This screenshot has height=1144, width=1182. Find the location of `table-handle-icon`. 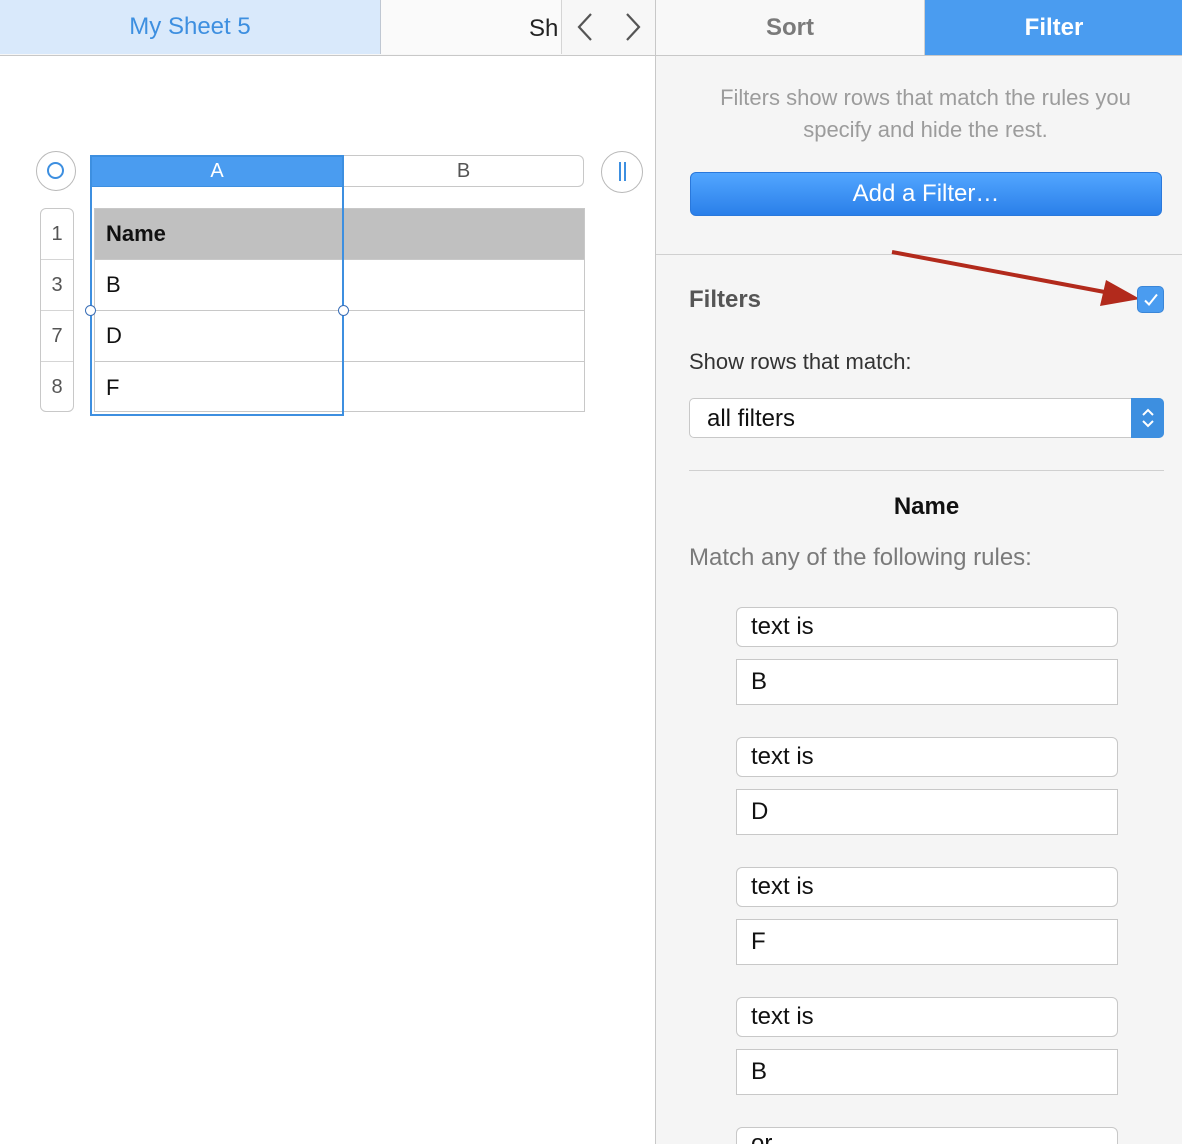

table-handle-icon is located at coordinates (56, 171).